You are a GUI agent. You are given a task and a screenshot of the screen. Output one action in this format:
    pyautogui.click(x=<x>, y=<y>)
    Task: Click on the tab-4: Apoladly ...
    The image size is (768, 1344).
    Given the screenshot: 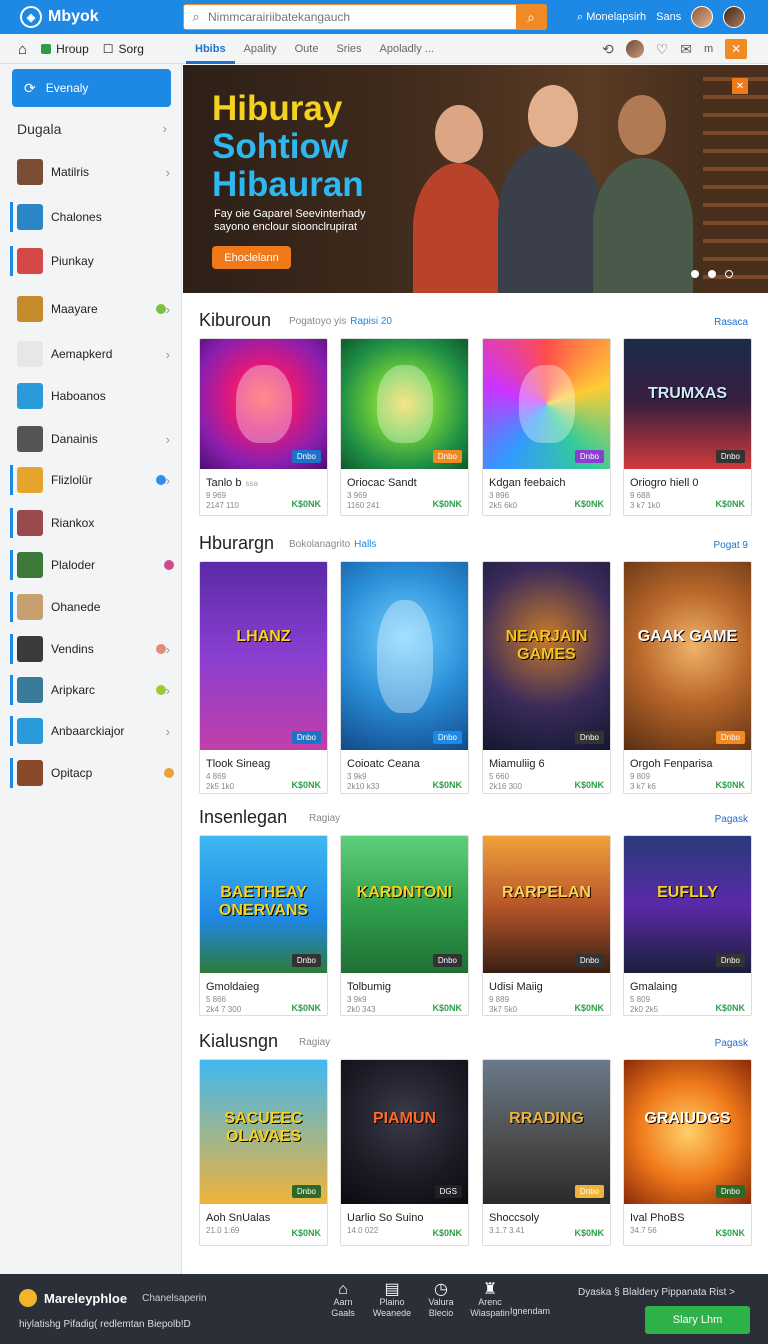 What is the action you would take?
    pyautogui.click(x=407, y=49)
    